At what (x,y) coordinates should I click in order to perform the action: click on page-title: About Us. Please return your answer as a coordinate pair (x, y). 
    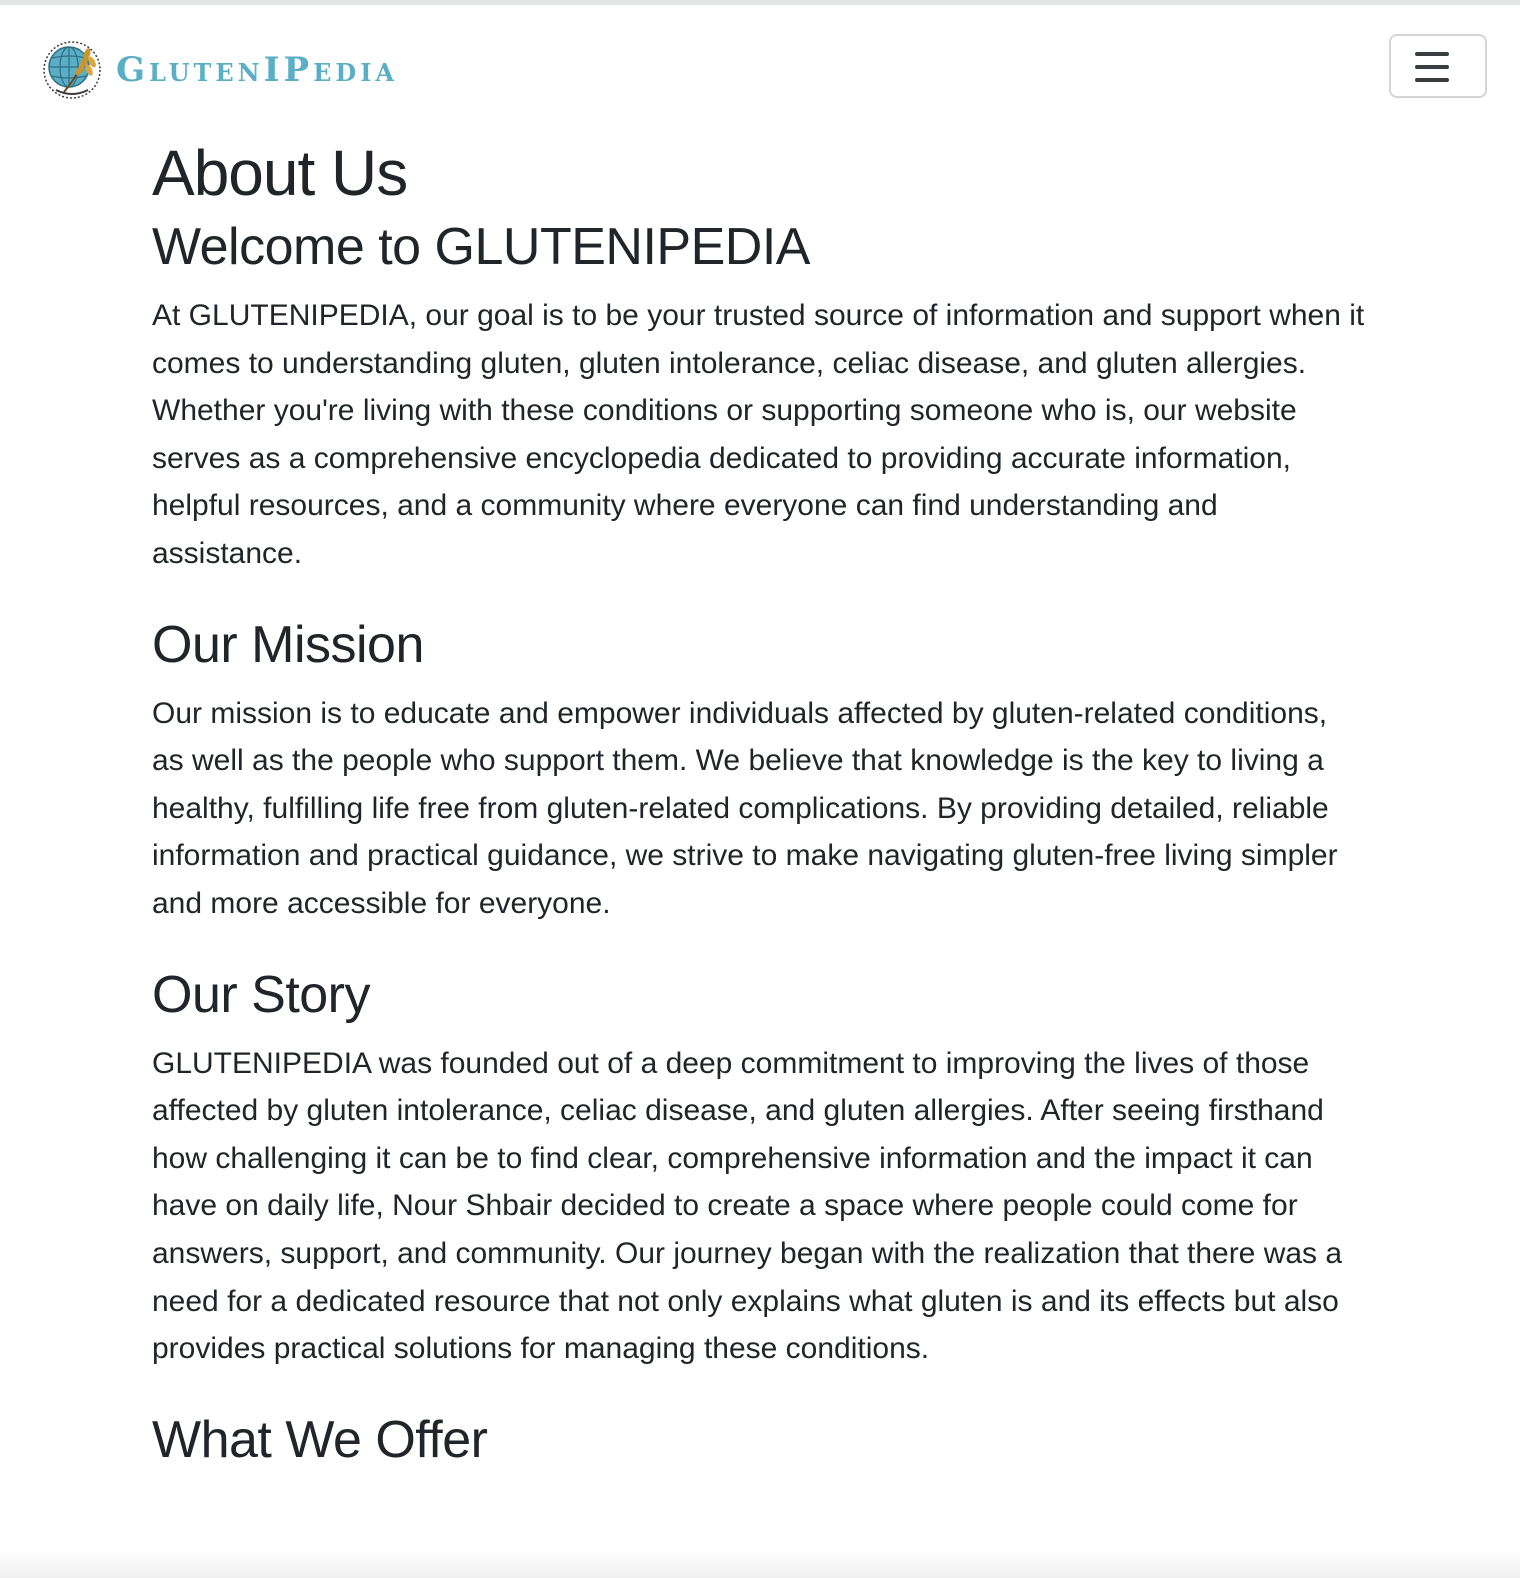
    Looking at the image, I should click on (280, 173).